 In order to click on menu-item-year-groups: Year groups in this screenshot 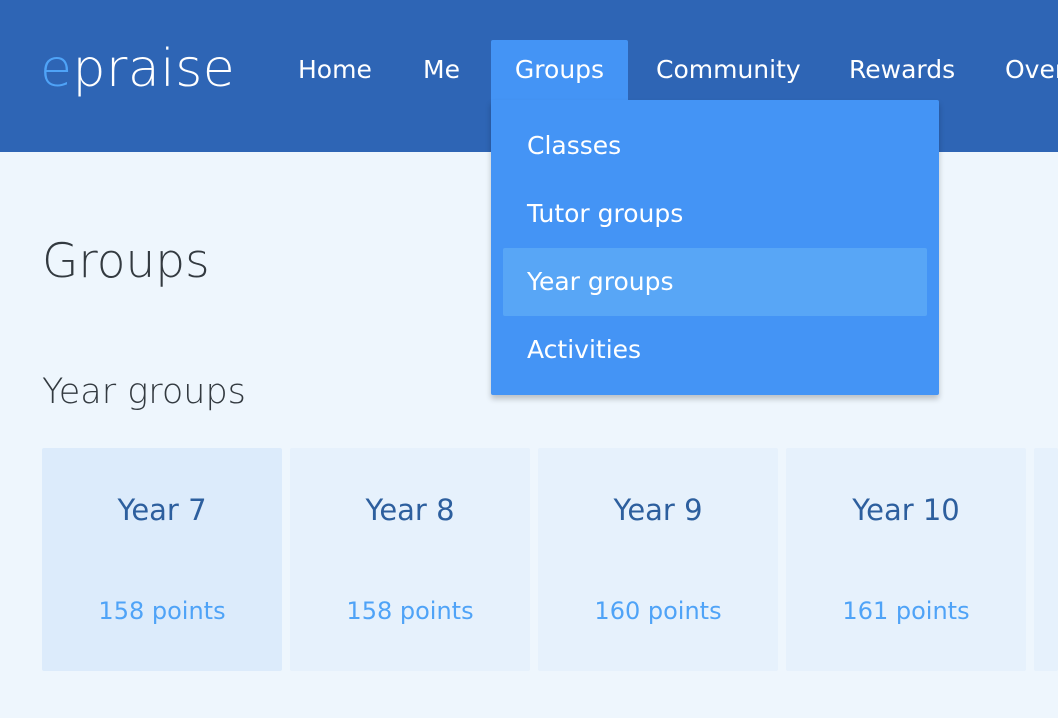, I will do `click(715, 282)`.